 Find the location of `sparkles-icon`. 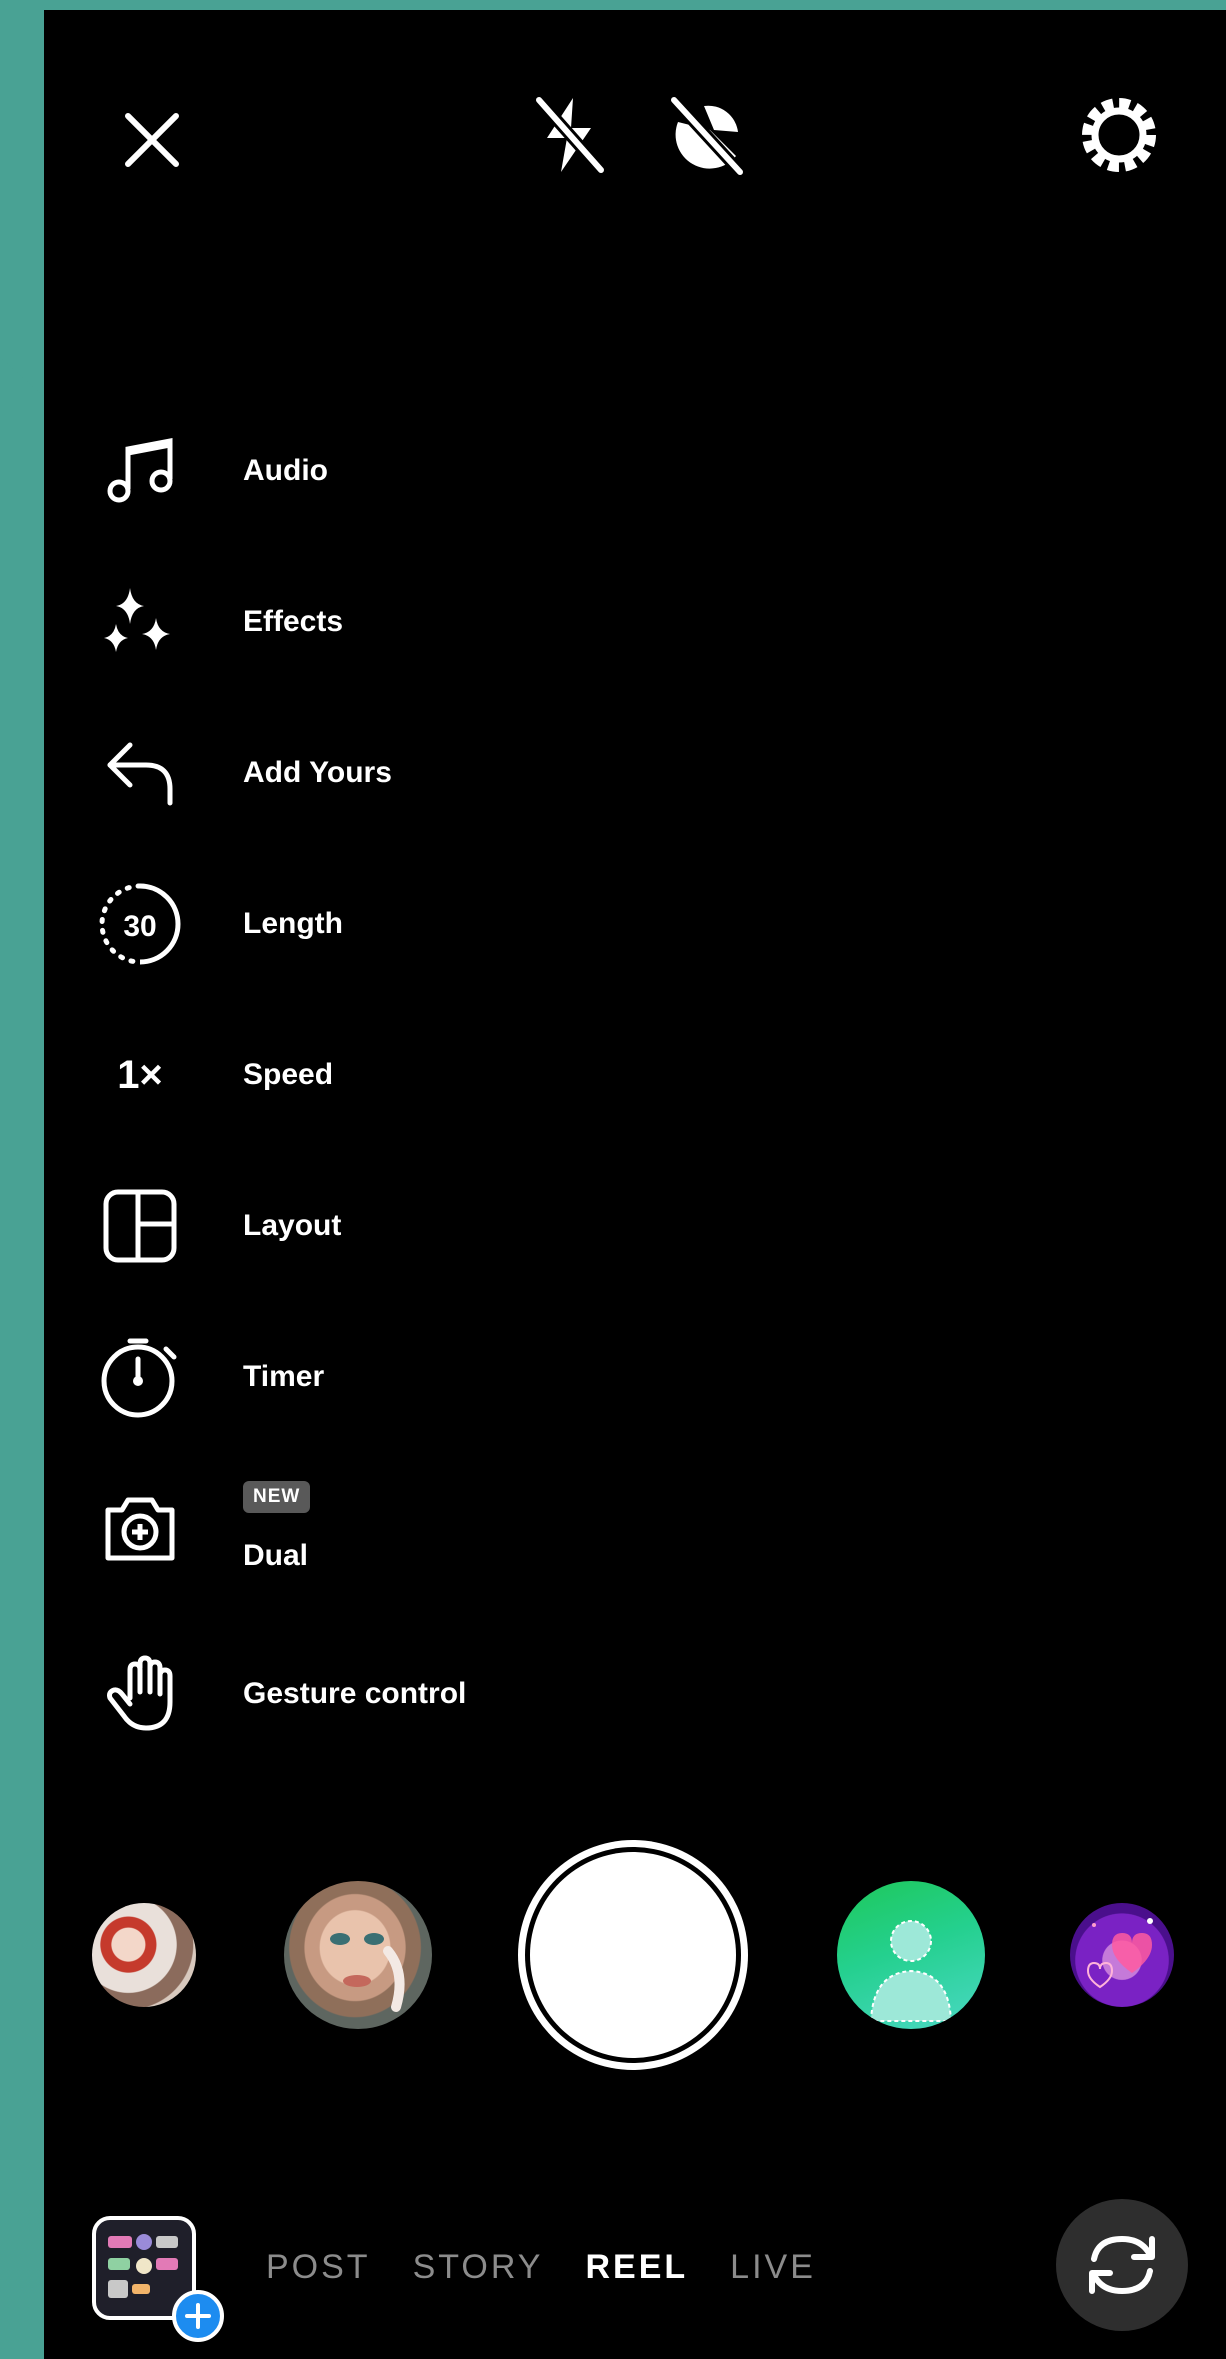

sparkles-icon is located at coordinates (140, 622).